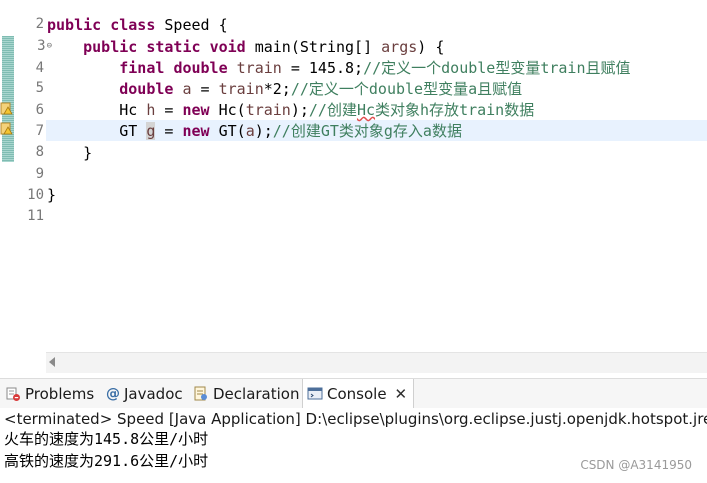 The width and height of the screenshot is (707, 483). What do you see at coordinates (144, 394) in the screenshot?
I see `tab-javadoc: @ Javadoc` at bounding box center [144, 394].